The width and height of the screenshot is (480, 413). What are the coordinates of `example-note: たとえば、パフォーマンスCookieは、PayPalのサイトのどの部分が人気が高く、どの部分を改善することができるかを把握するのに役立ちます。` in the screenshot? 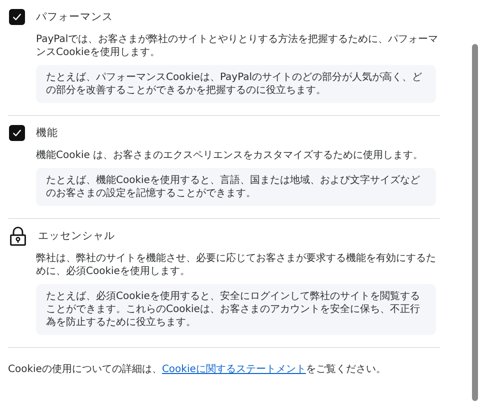 It's located at (236, 84).